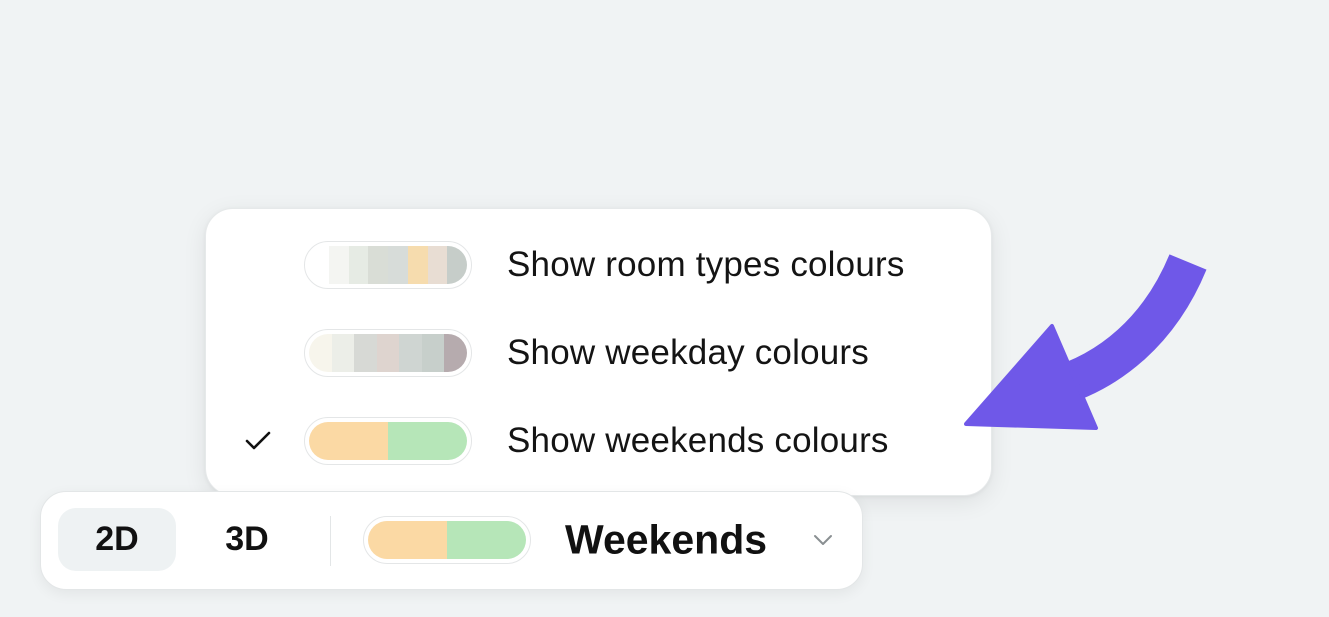 The image size is (1329, 617). I want to click on view-3d-button: 3D, so click(247, 539).